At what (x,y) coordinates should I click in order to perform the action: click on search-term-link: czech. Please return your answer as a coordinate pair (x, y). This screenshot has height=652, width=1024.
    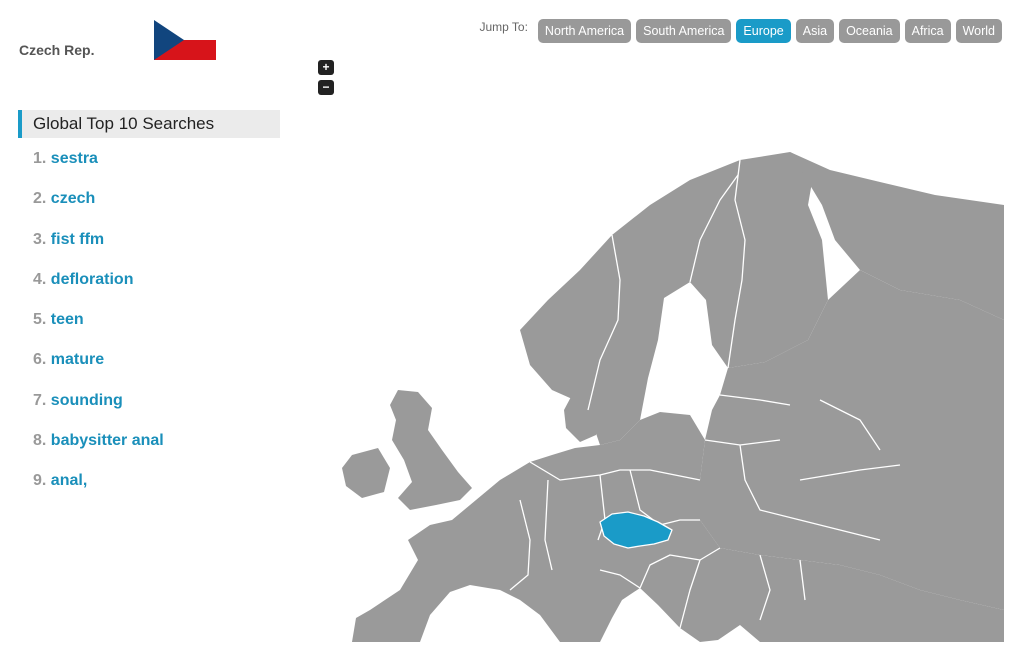
    Looking at the image, I should click on (73, 198).